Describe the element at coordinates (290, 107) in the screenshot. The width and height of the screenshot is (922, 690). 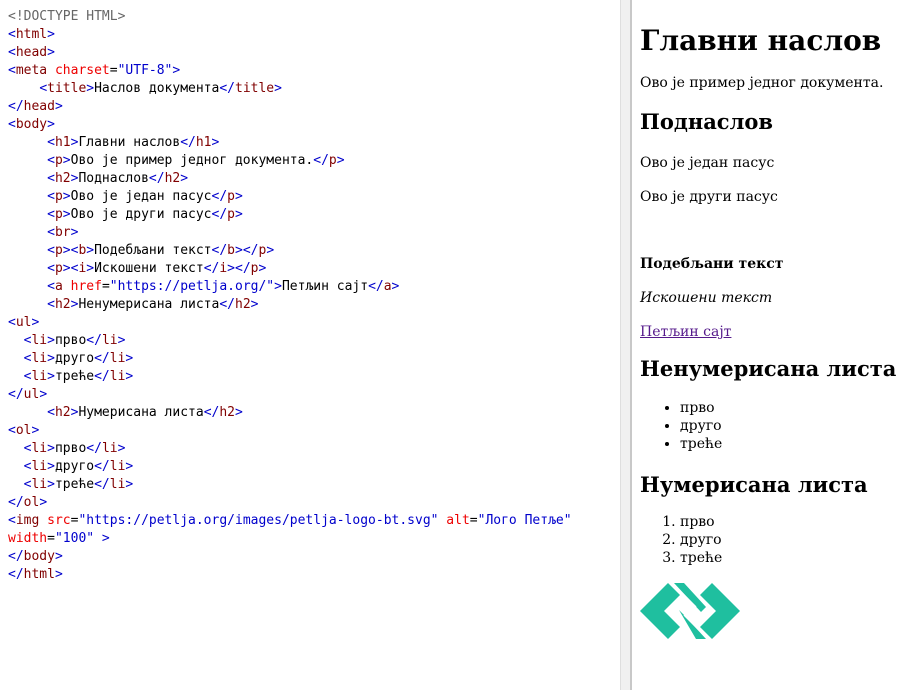
I see `code-line: </head>` at that location.